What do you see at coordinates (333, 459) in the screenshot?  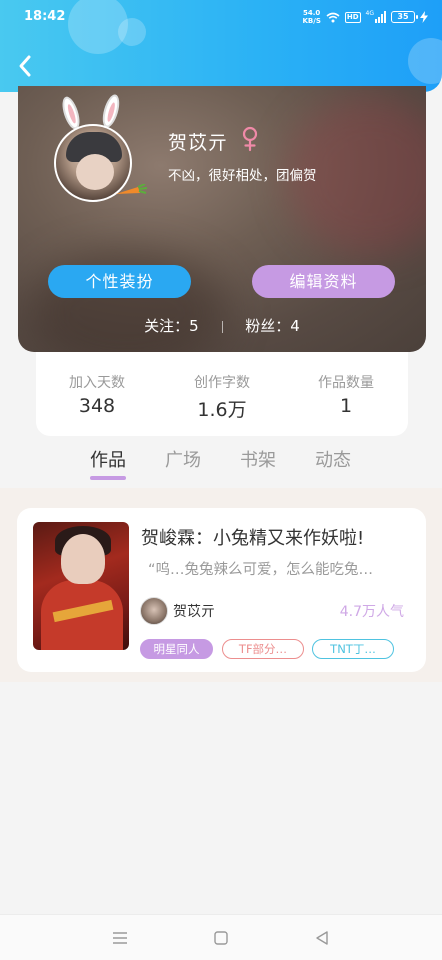 I see `tab-activity: 动态` at bounding box center [333, 459].